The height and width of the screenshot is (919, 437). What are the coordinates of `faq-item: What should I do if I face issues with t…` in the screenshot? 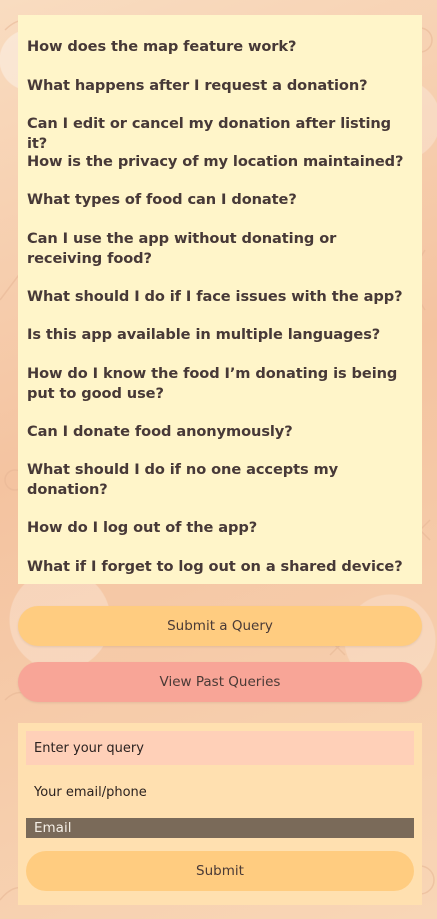 It's located at (220, 297).